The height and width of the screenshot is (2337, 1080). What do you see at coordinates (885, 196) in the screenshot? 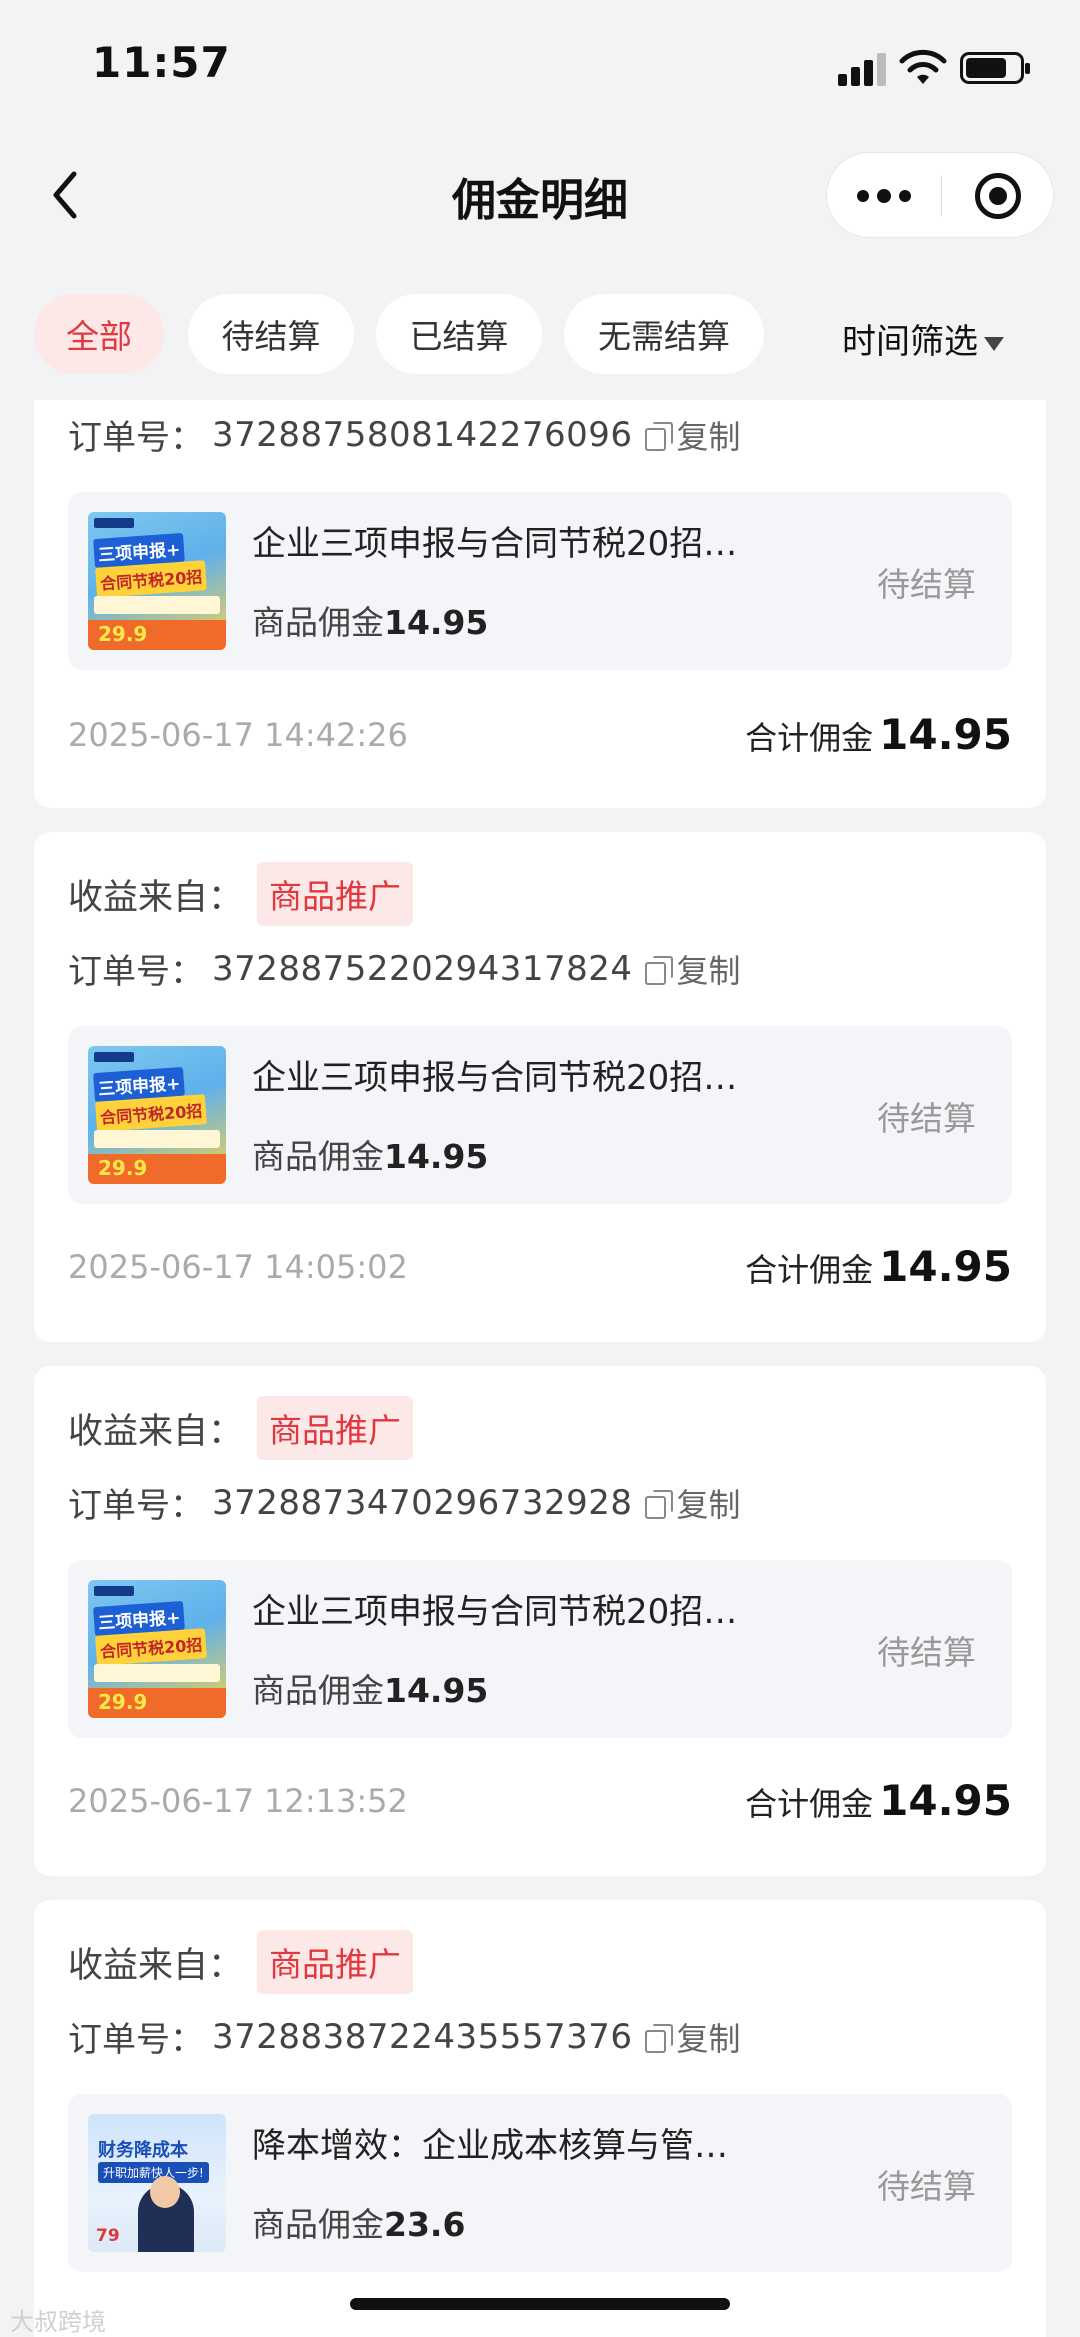
I see `more-icon` at bounding box center [885, 196].